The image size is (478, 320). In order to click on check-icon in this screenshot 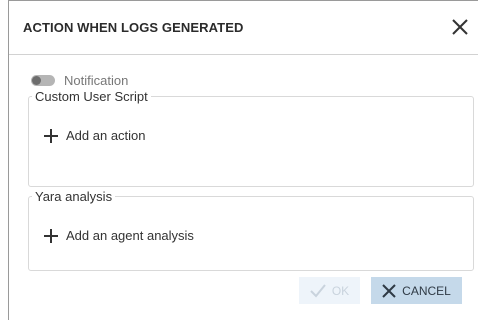, I will do `click(318, 290)`.